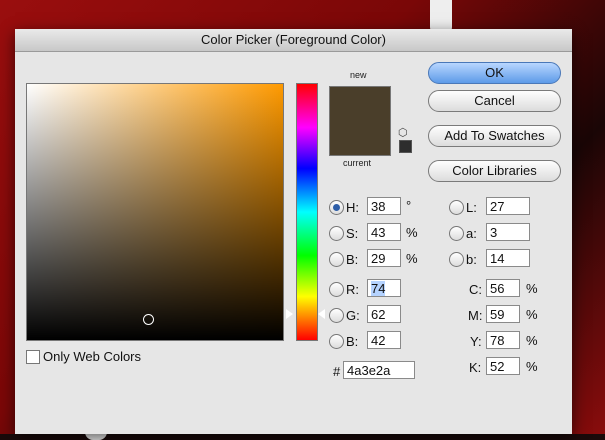 This screenshot has width=605, height=440. I want to click on b-channel-radio, so click(456, 259).